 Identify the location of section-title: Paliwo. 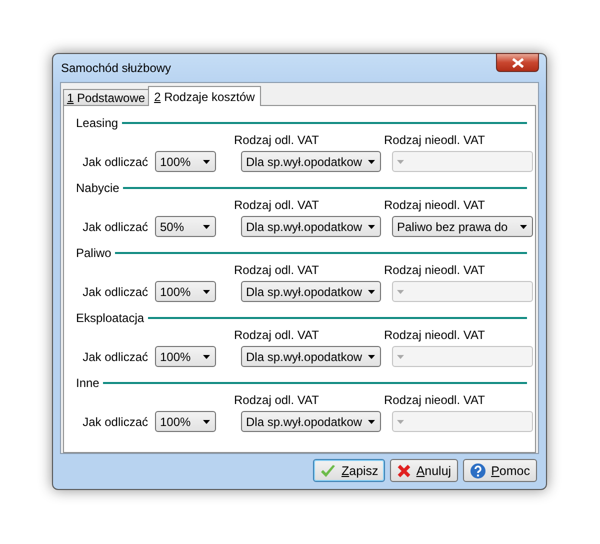
(94, 253).